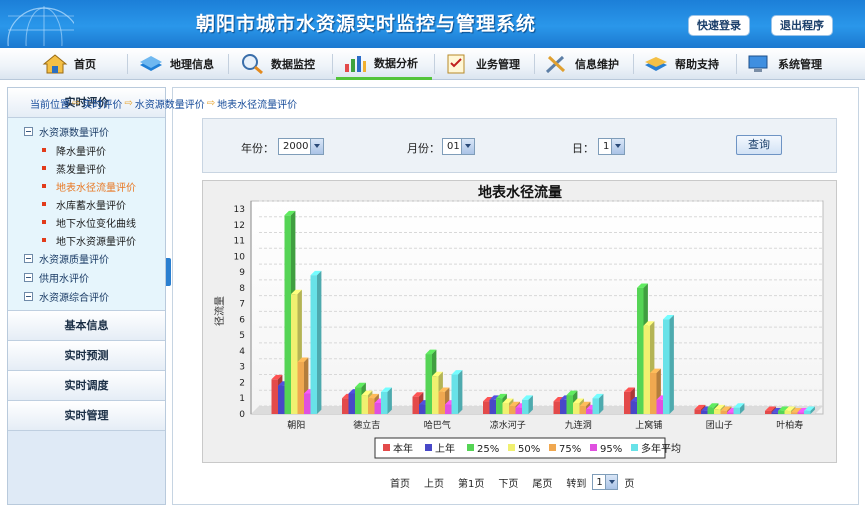 The width and height of the screenshot is (865, 512). What do you see at coordinates (355, 63) in the screenshot?
I see `bar-chart-icon` at bounding box center [355, 63].